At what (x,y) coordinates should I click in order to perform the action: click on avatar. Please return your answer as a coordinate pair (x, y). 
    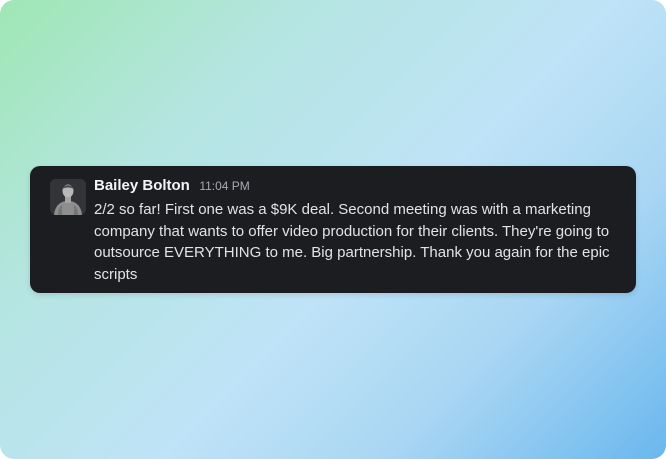
    Looking at the image, I should click on (68, 197).